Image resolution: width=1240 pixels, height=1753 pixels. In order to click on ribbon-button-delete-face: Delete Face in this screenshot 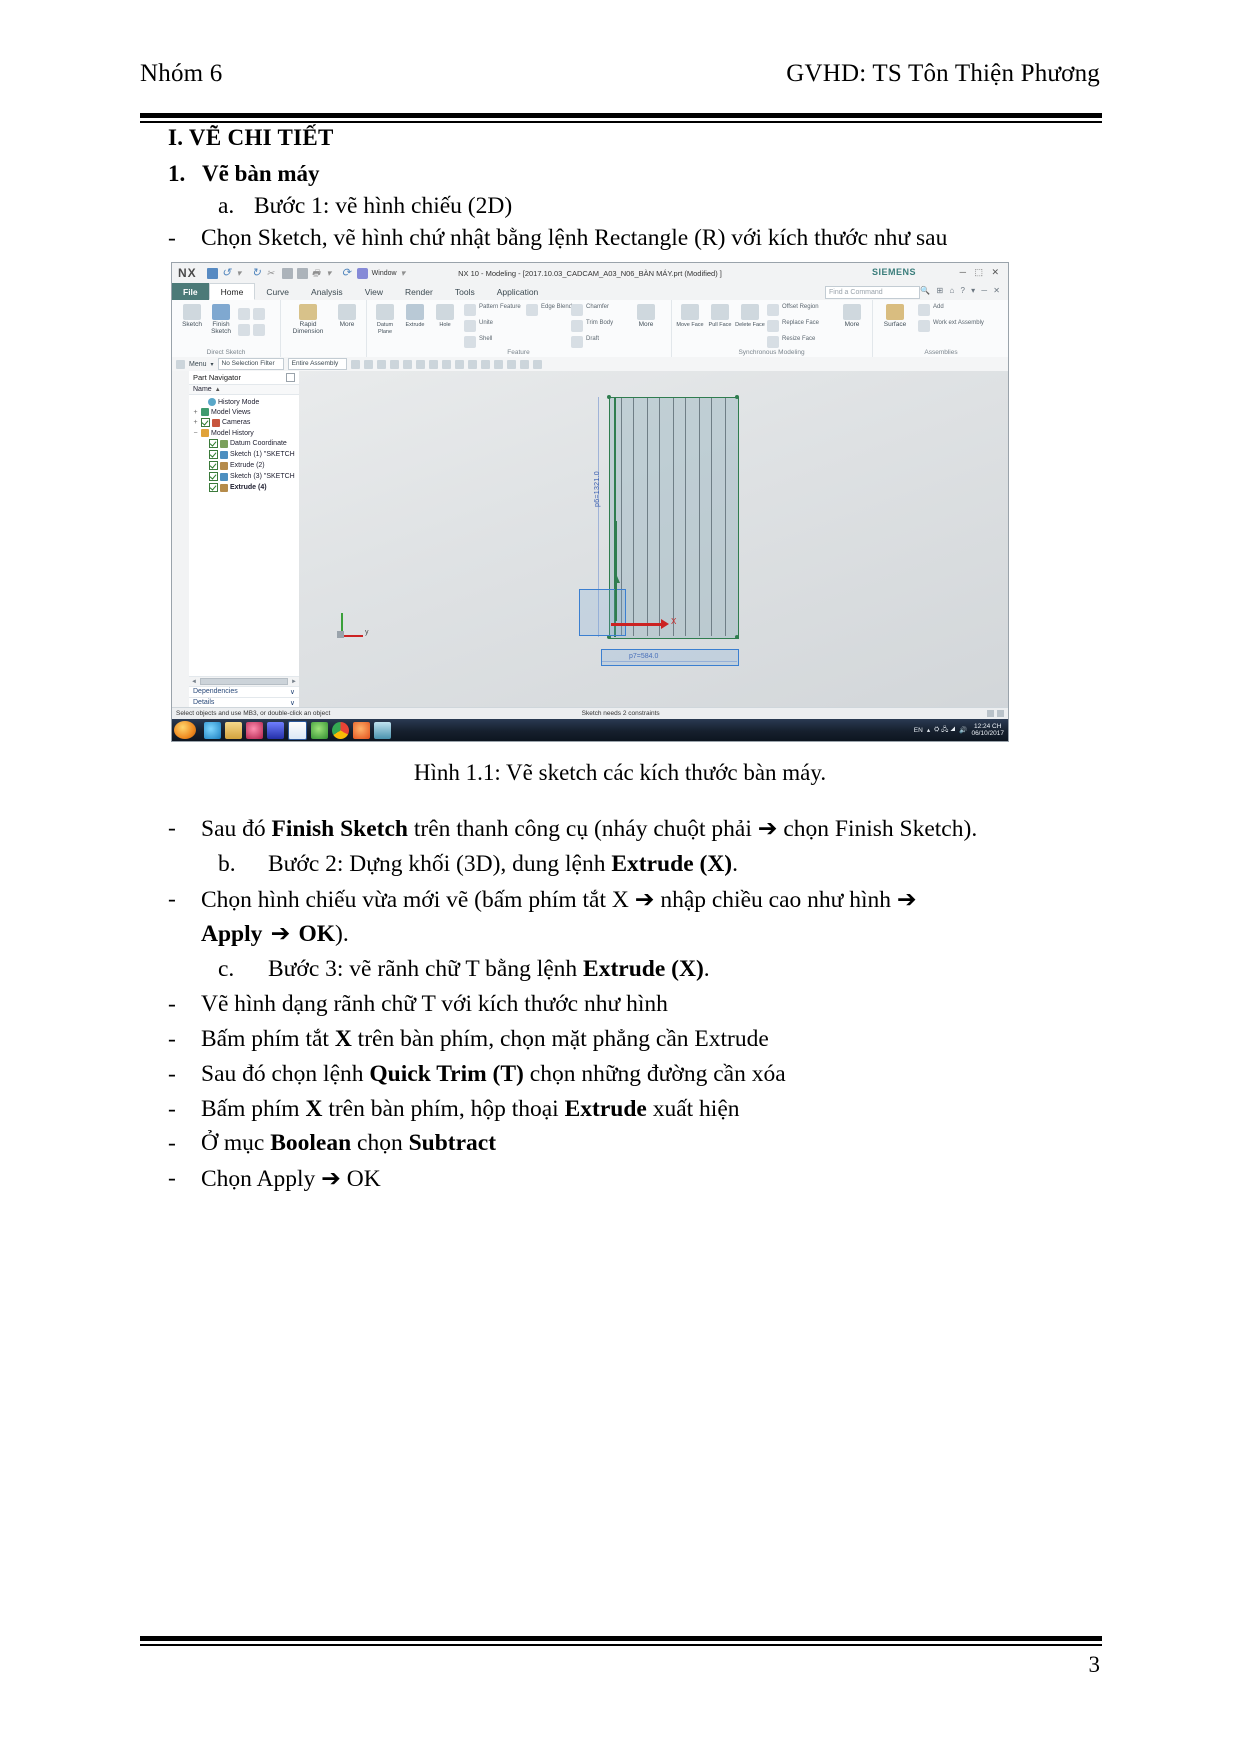, I will do `click(750, 316)`.